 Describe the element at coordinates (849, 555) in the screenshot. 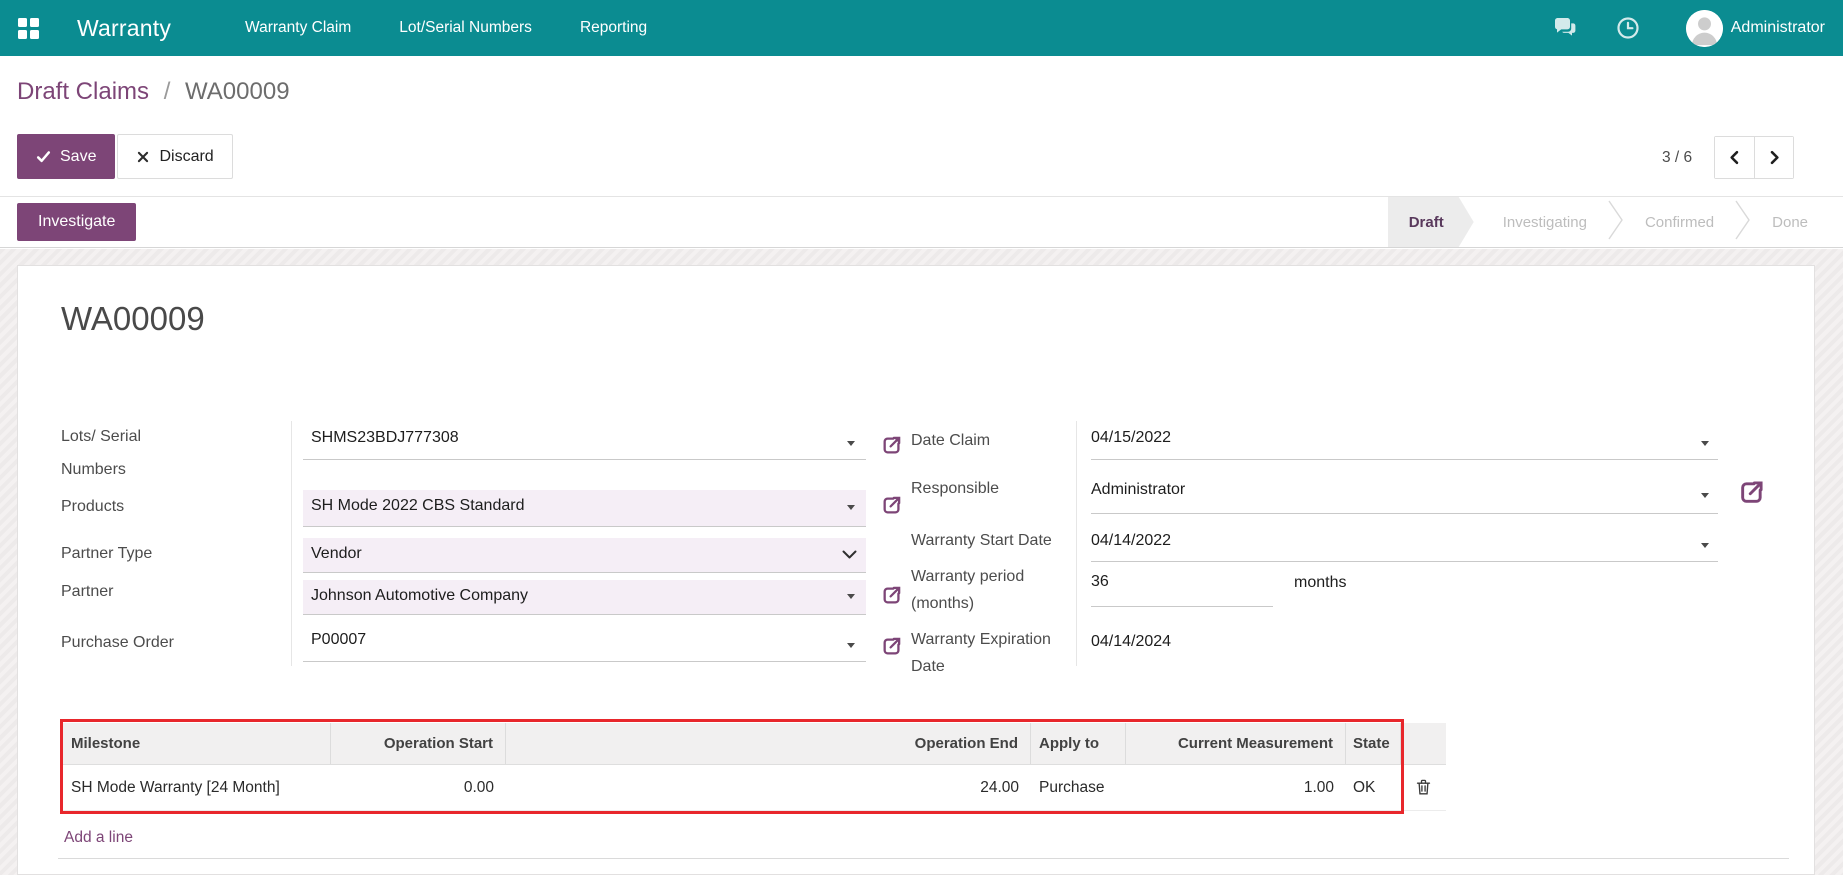

I see `select-chevron-icon` at that location.